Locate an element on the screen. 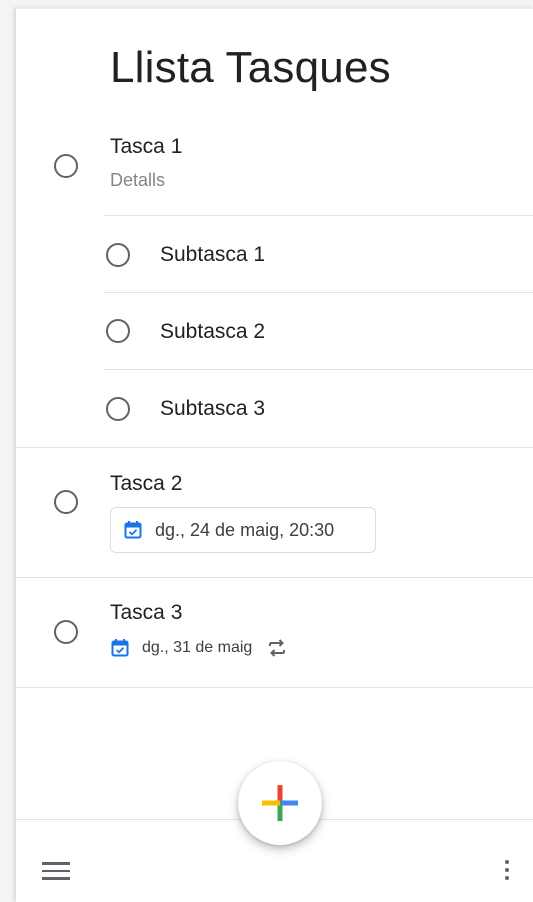 The image size is (533, 902). due-date-line: dg., 31 de maig is located at coordinates (199, 648).